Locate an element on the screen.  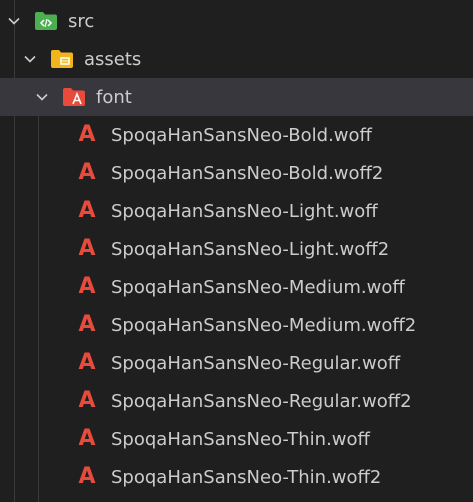
file-item: A SpoqaHanSansNeo-Thin.woff is located at coordinates (236, 439).